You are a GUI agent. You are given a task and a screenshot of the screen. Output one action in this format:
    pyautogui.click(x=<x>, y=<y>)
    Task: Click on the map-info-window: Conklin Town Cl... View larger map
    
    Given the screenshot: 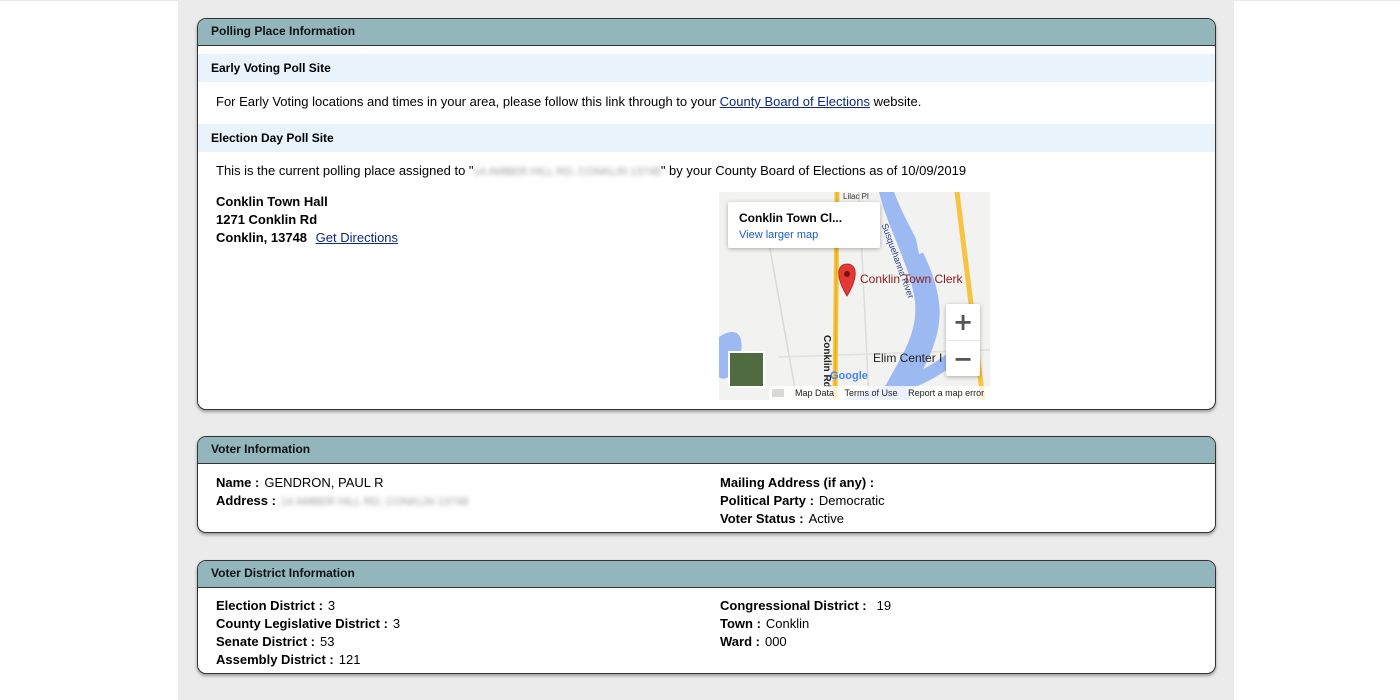 What is the action you would take?
    pyautogui.click(x=804, y=225)
    